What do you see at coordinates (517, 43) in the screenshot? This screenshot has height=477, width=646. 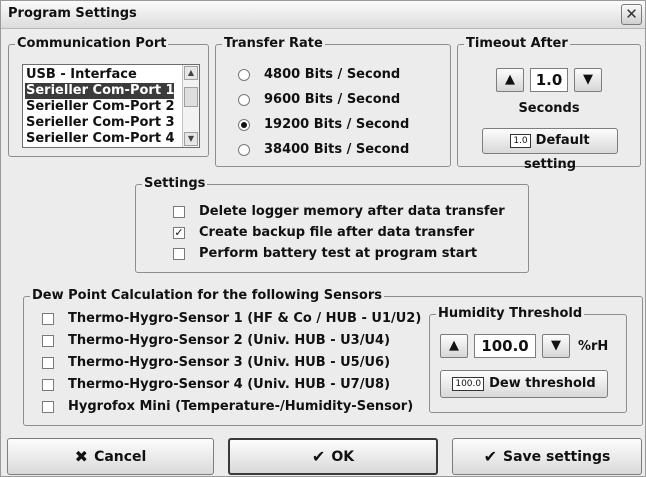 I see `timeout-legend: Timeout After` at bounding box center [517, 43].